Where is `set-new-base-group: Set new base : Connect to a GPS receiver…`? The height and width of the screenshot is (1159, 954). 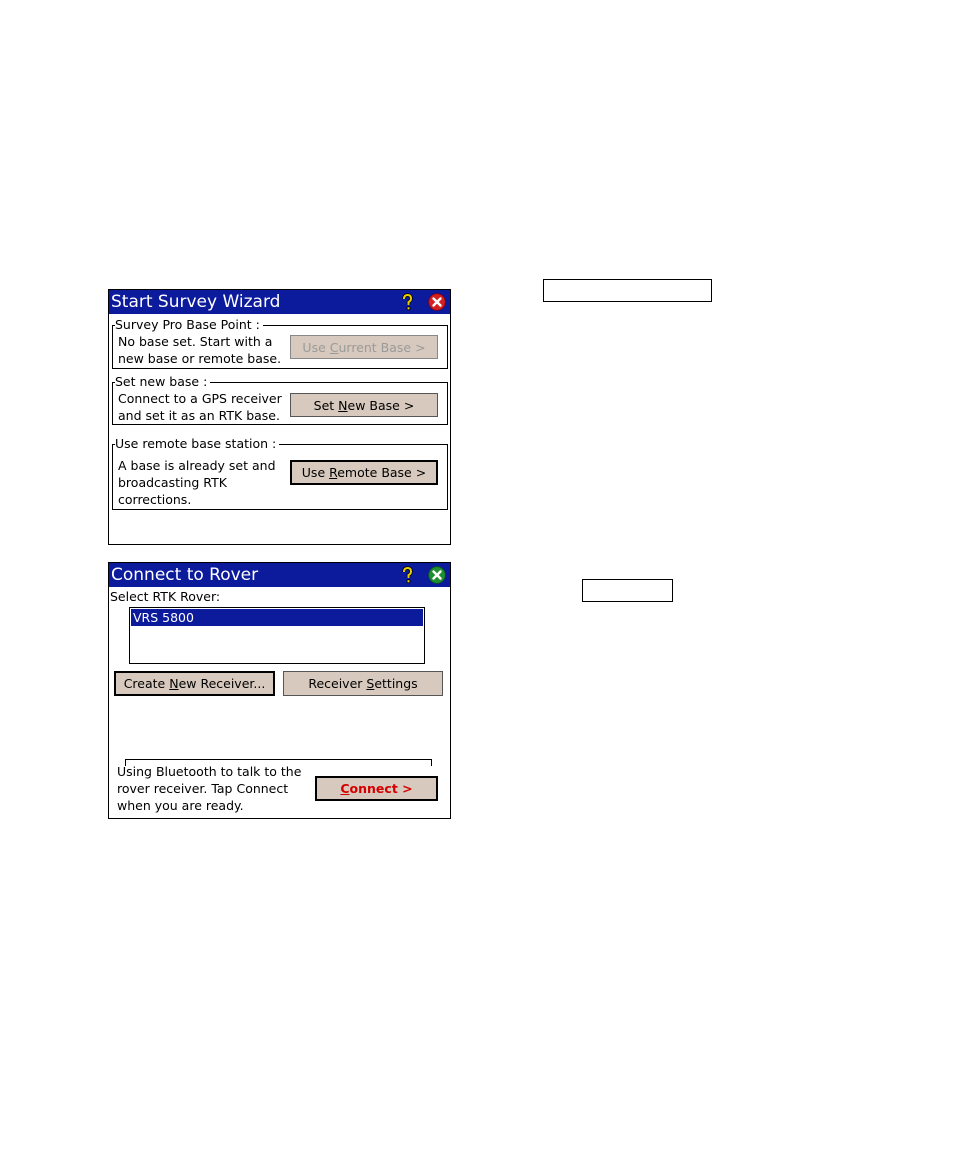 set-new-base-group: Set new base : Connect to a GPS receiver… is located at coordinates (280, 399).